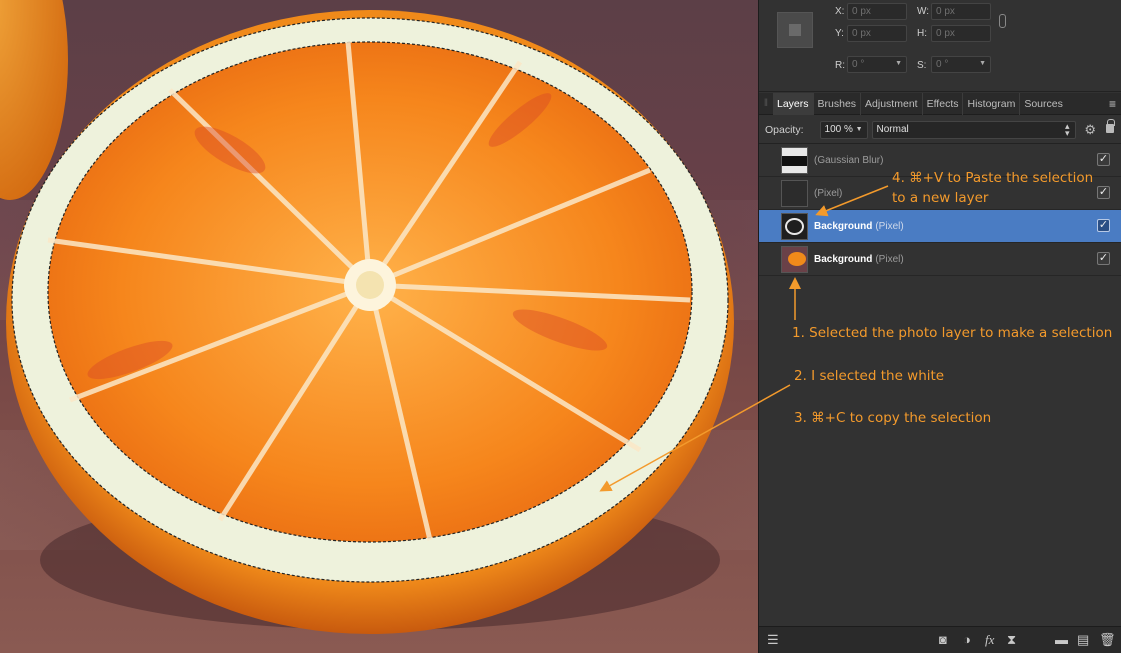  Describe the element at coordinates (849, 160) in the screenshot. I see `layer-type: (Gaussian Blur)` at that location.